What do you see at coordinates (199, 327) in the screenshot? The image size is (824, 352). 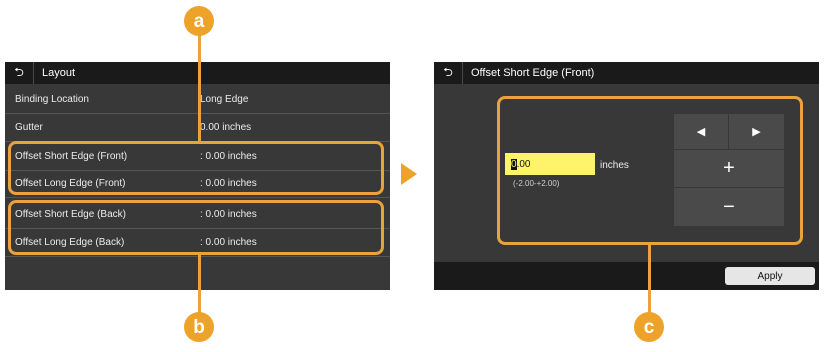 I see `callout-b: b` at bounding box center [199, 327].